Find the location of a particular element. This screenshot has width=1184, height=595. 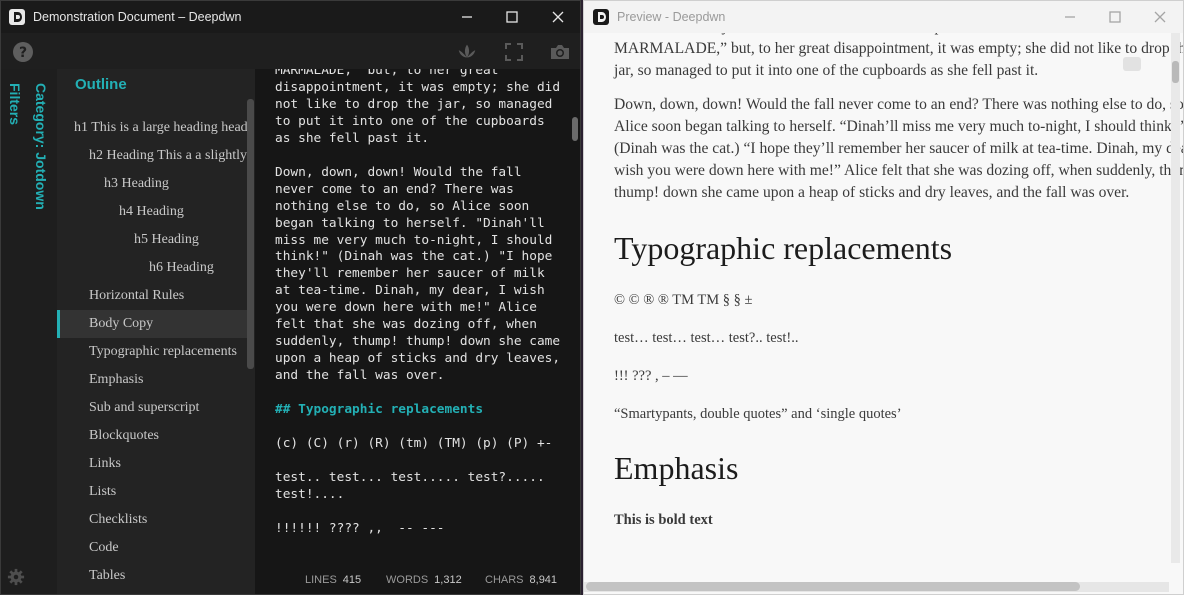

lines-value: 415 is located at coordinates (352, 580).